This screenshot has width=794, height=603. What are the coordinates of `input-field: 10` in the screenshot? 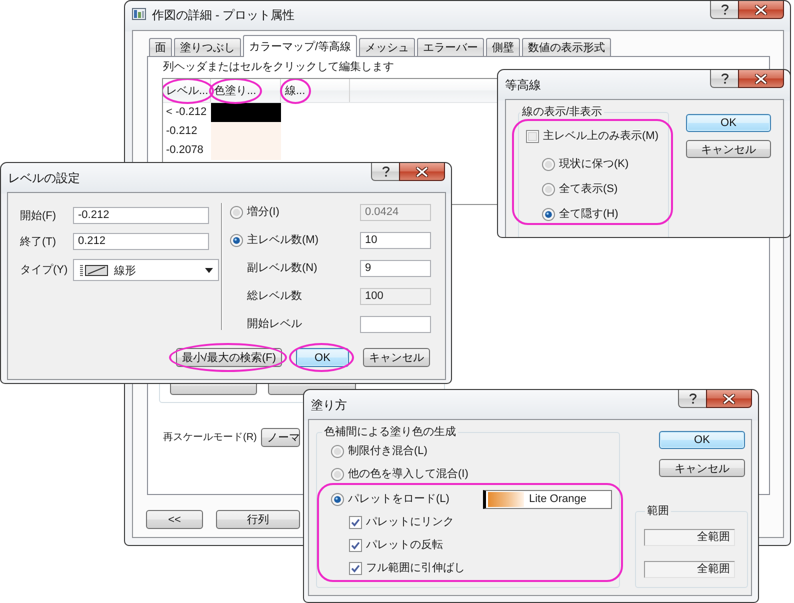 It's located at (395, 240).